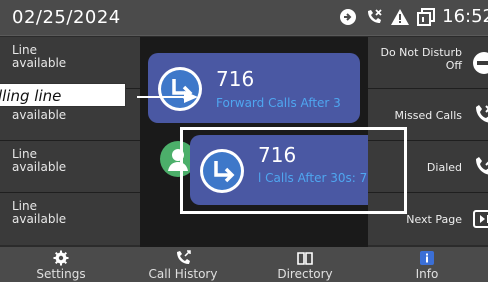 The width and height of the screenshot is (488, 282). I want to click on dialed-label: Dialed, so click(444, 167).